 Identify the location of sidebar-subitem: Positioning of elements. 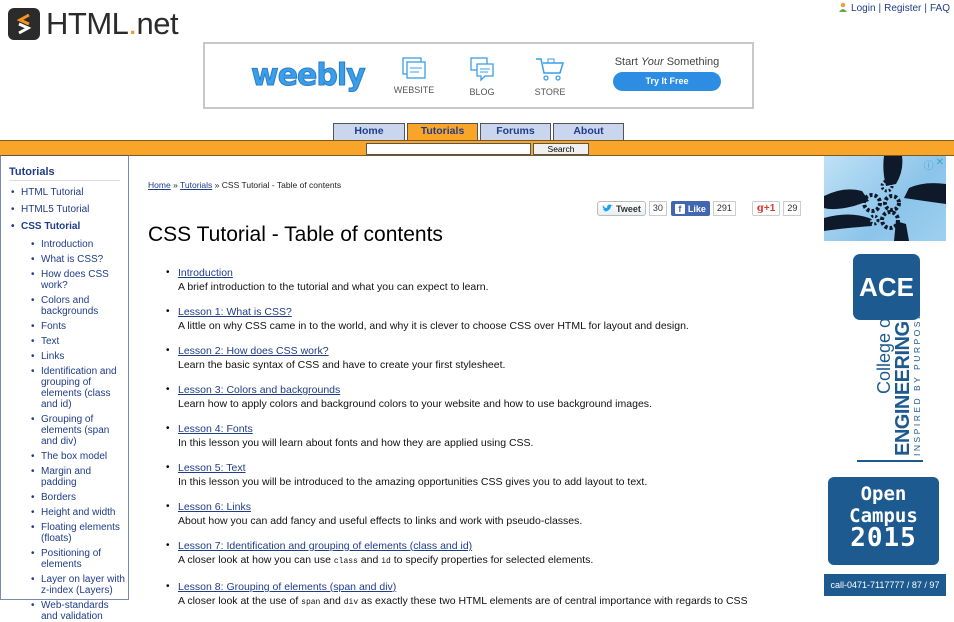
(79, 559).